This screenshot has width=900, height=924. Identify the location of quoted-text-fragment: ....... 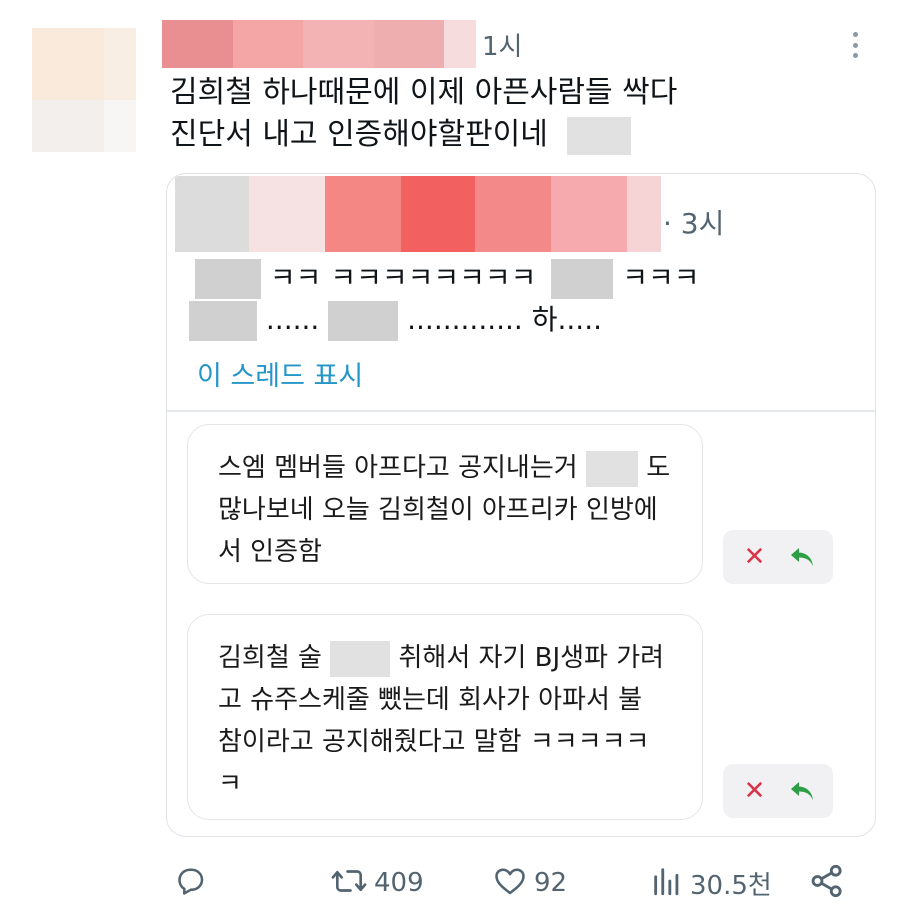
(292, 319).